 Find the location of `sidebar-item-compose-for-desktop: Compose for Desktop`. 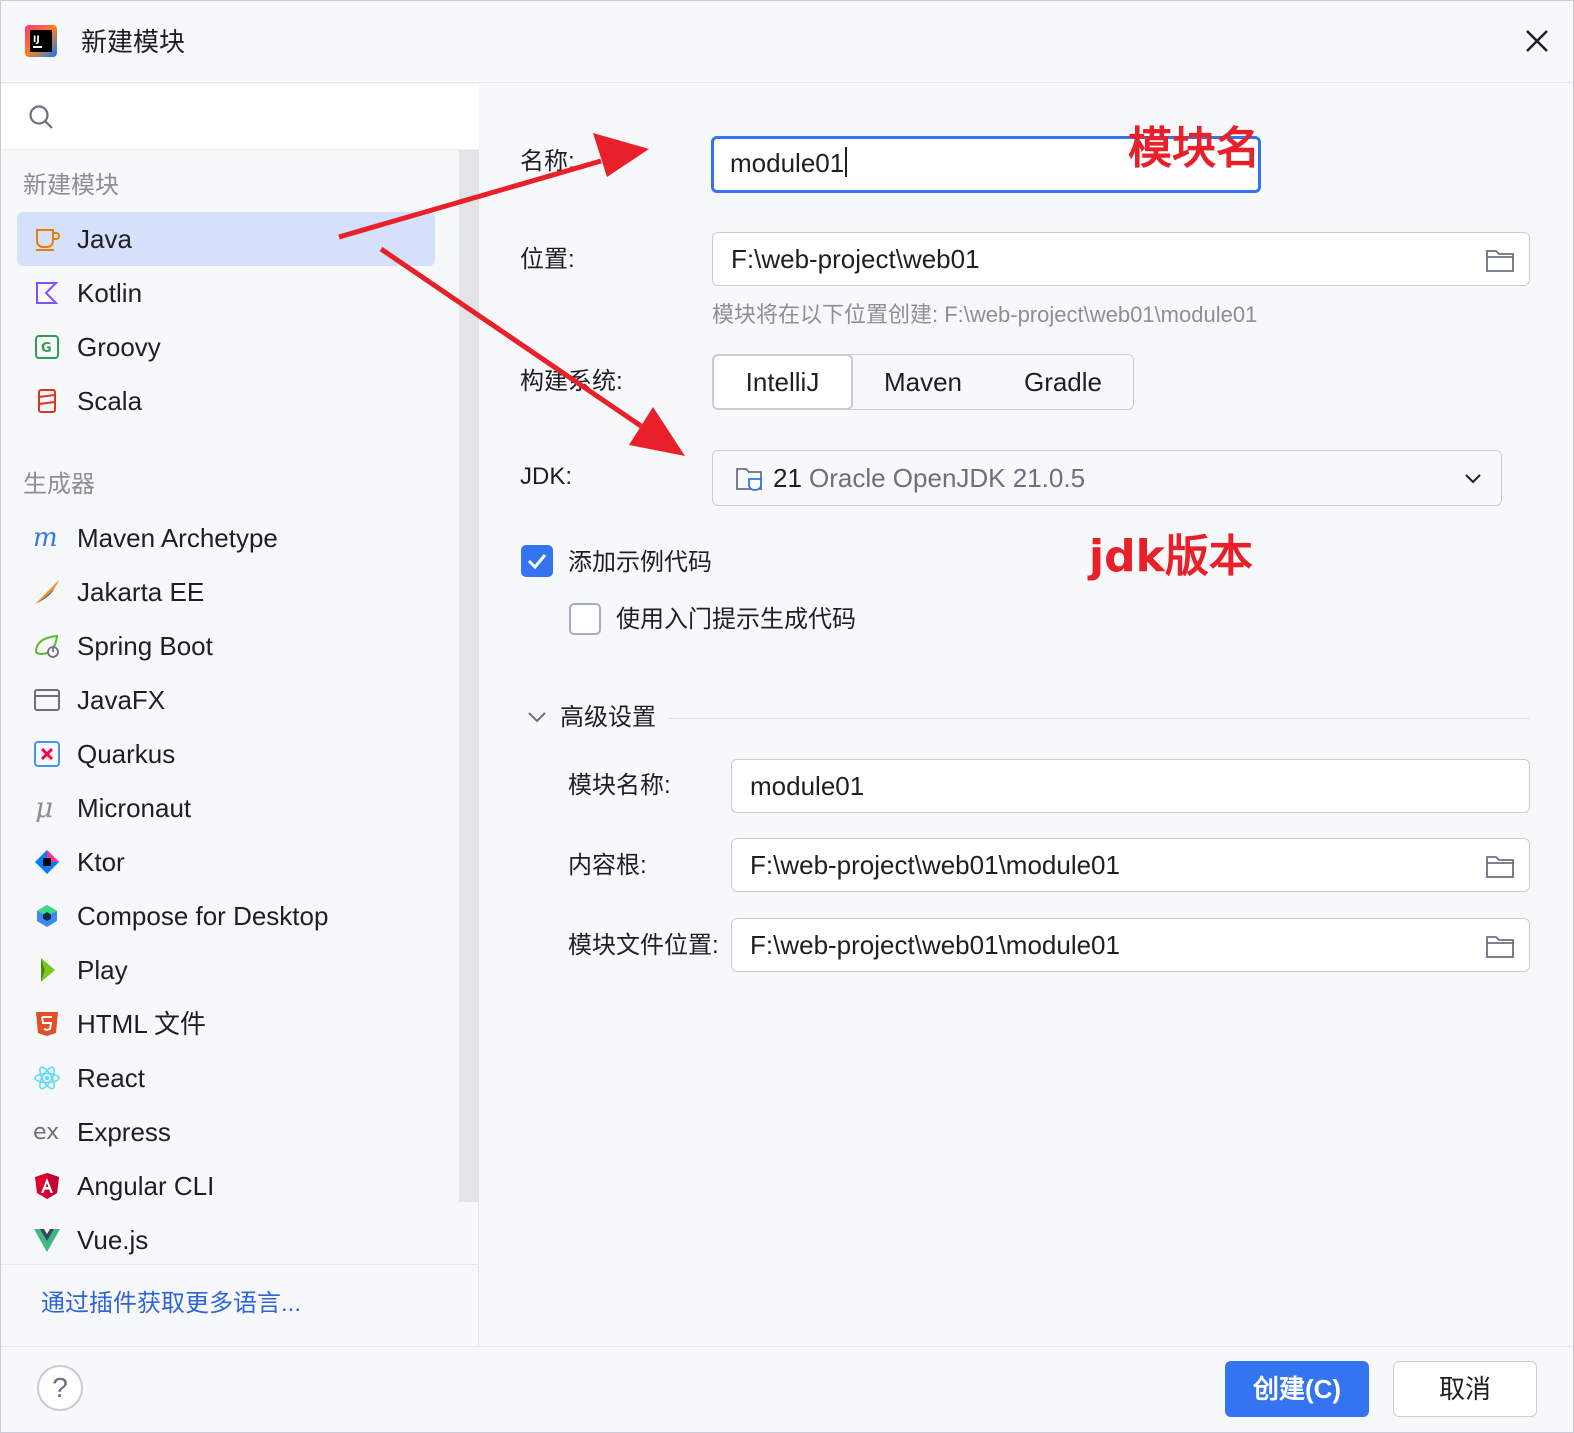

sidebar-item-compose-for-desktop: Compose for Desktop is located at coordinates (226, 916).